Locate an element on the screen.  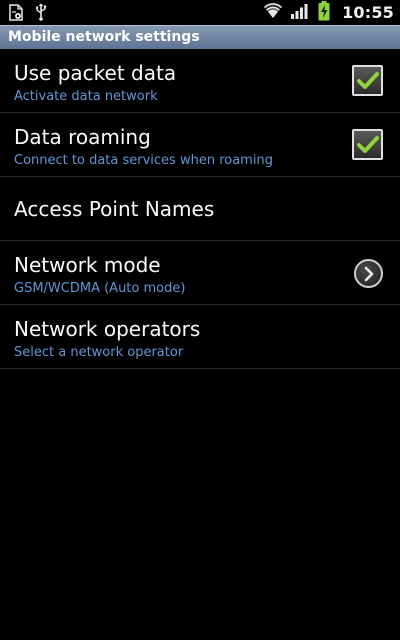
setting-title: Network mode is located at coordinates (87, 265).